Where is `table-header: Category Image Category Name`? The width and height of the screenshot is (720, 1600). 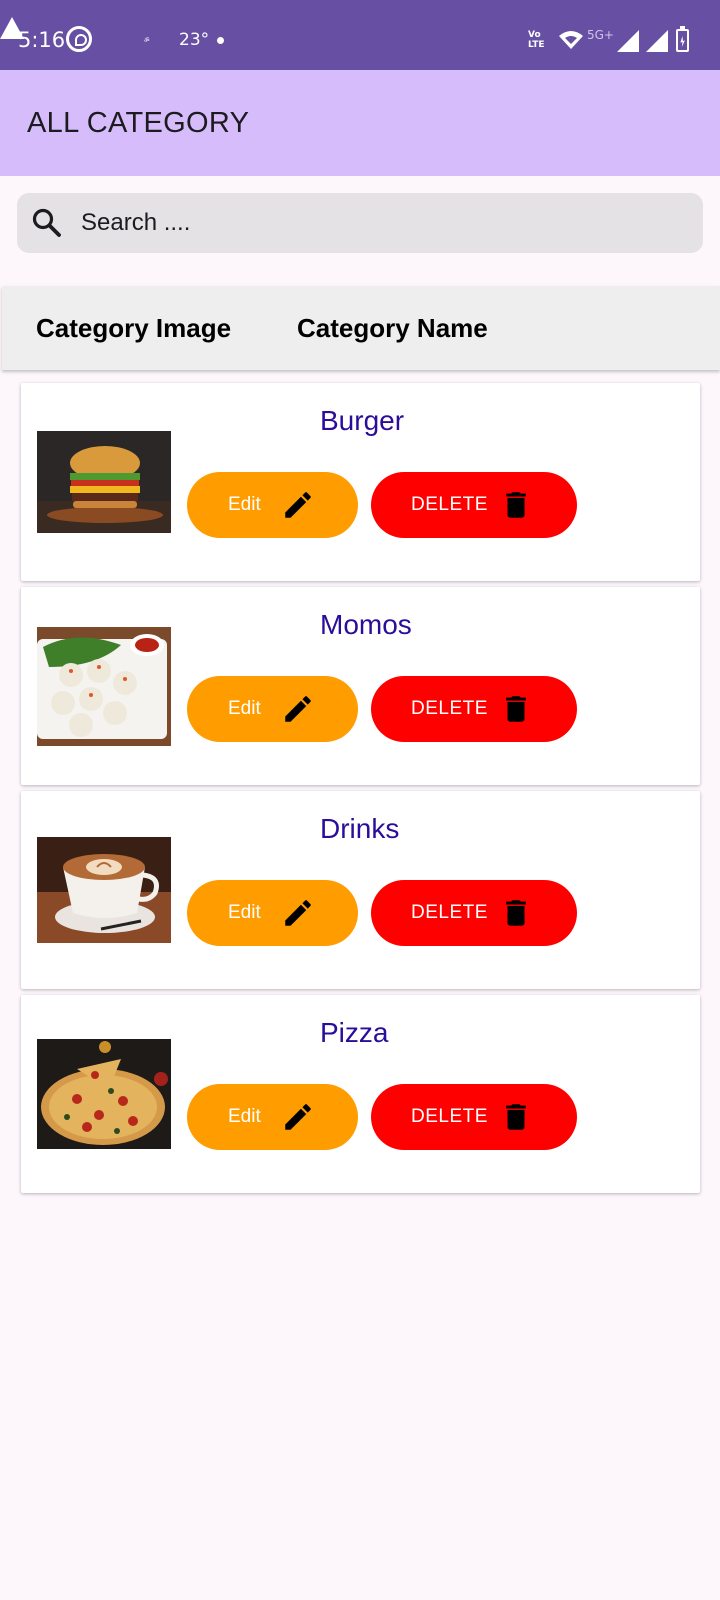
table-header: Category Image Category Name is located at coordinates (361, 328).